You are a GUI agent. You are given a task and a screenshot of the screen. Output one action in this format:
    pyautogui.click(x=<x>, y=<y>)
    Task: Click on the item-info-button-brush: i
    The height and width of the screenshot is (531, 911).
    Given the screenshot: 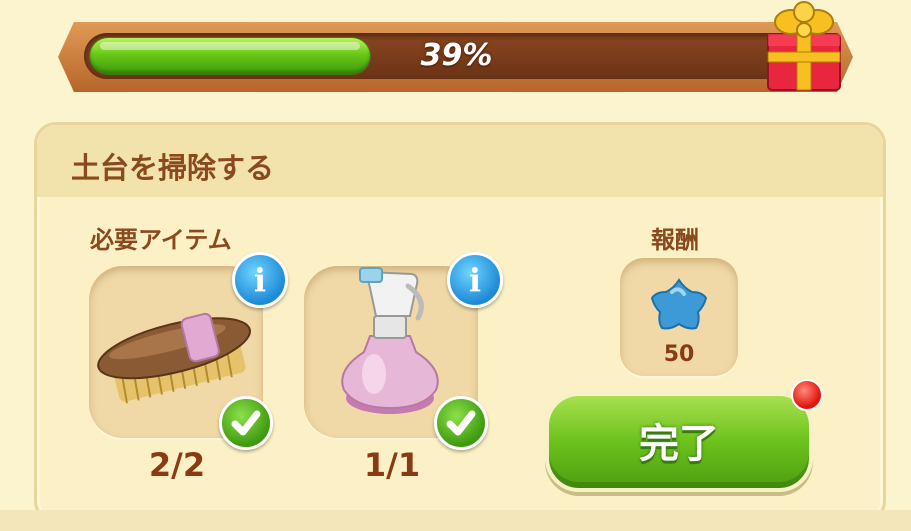 What is the action you would take?
    pyautogui.click(x=260, y=280)
    